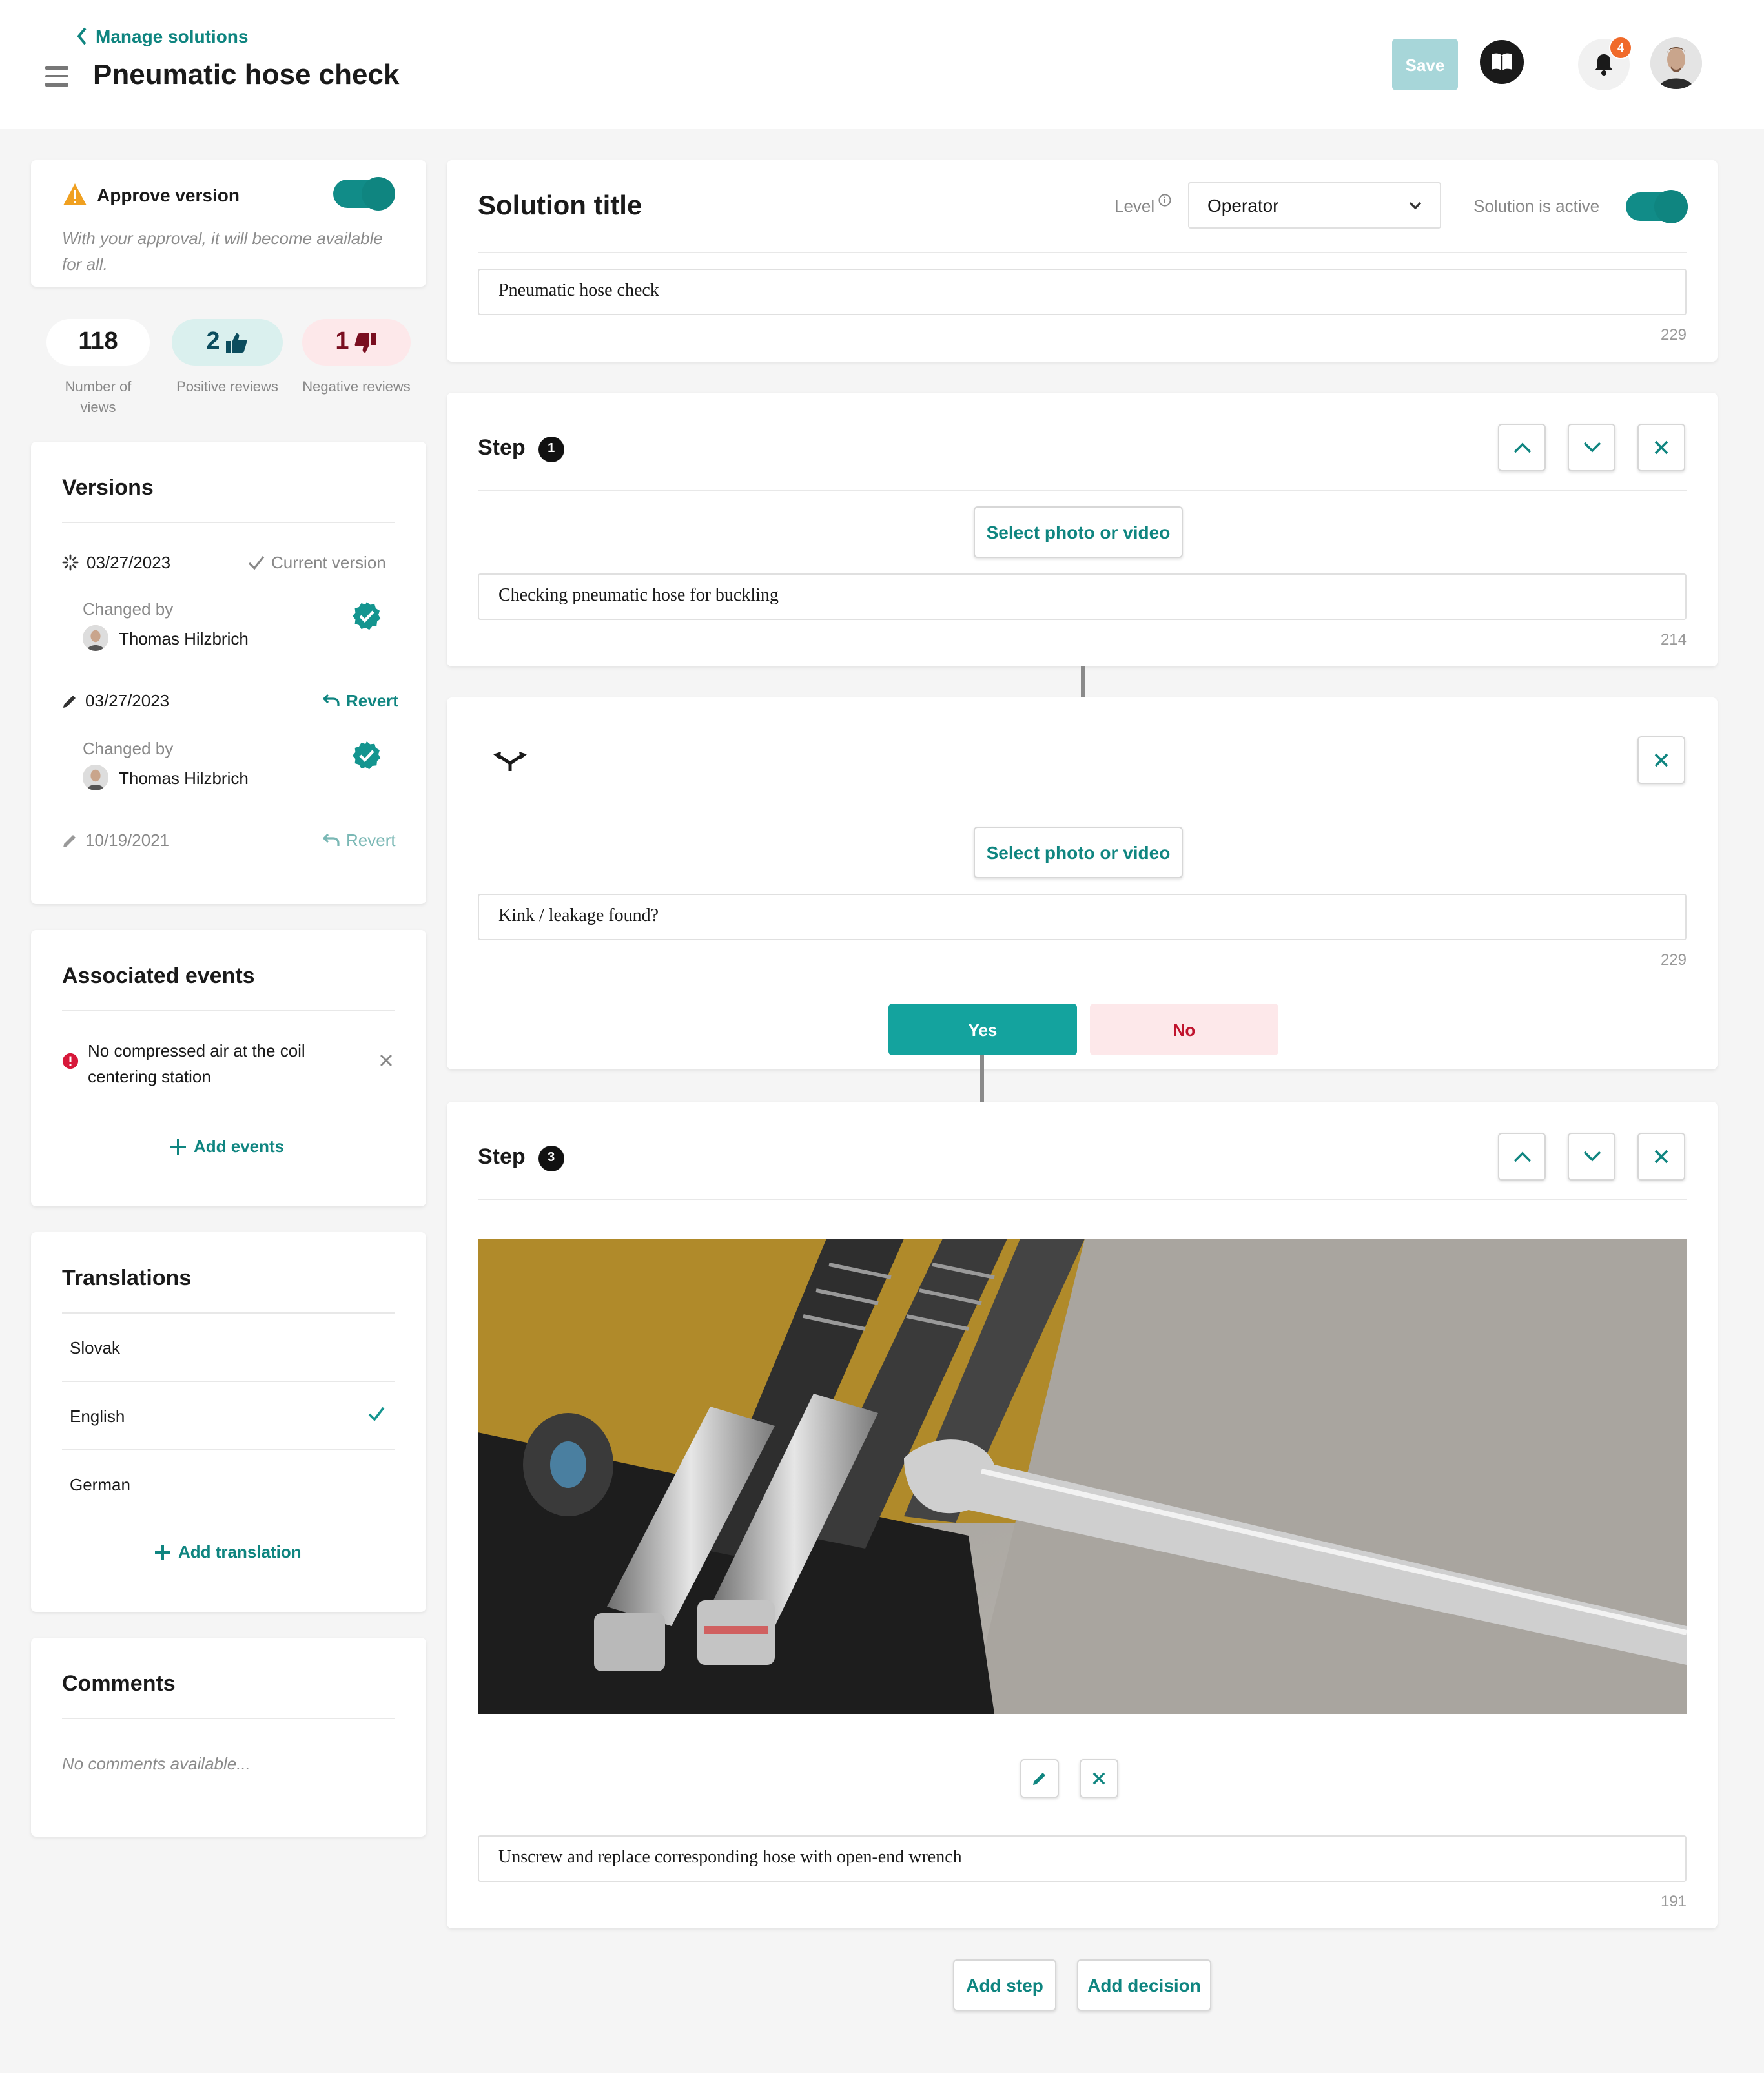 This screenshot has height=2073, width=1764. I want to click on back-link: Manage solutions, so click(161, 36).